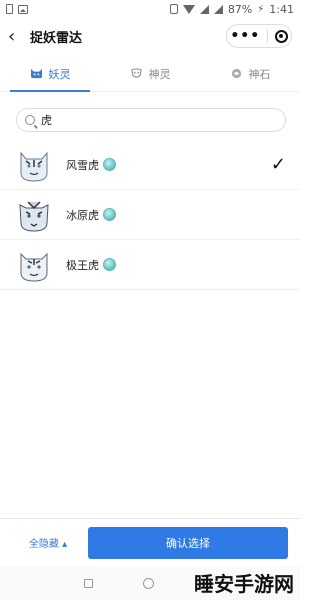 This screenshot has height=600, width=320. What do you see at coordinates (48, 542) in the screenshot?
I see `hide-all-button: 全隐藏 ▴` at bounding box center [48, 542].